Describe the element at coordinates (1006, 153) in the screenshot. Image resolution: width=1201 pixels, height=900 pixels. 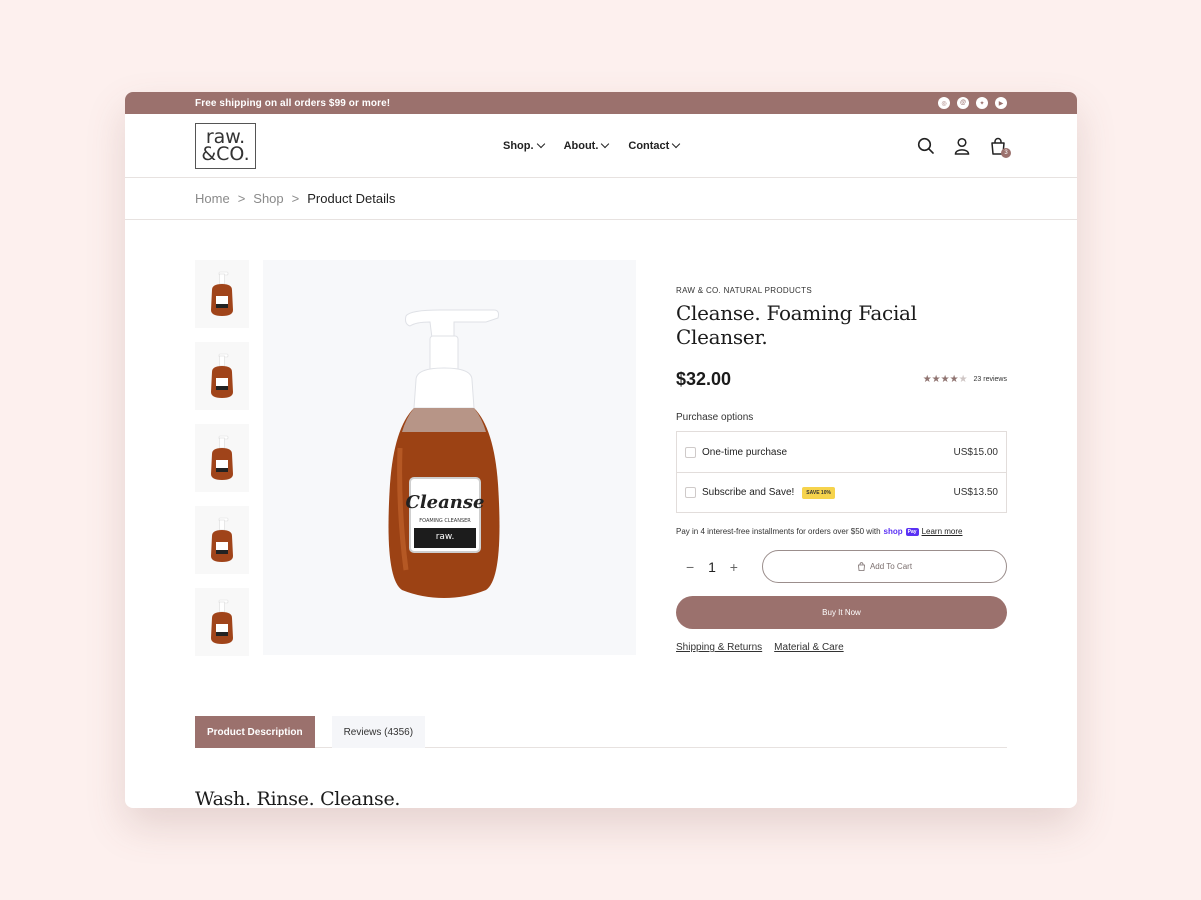
I see `cart-count-badge: 3` at that location.